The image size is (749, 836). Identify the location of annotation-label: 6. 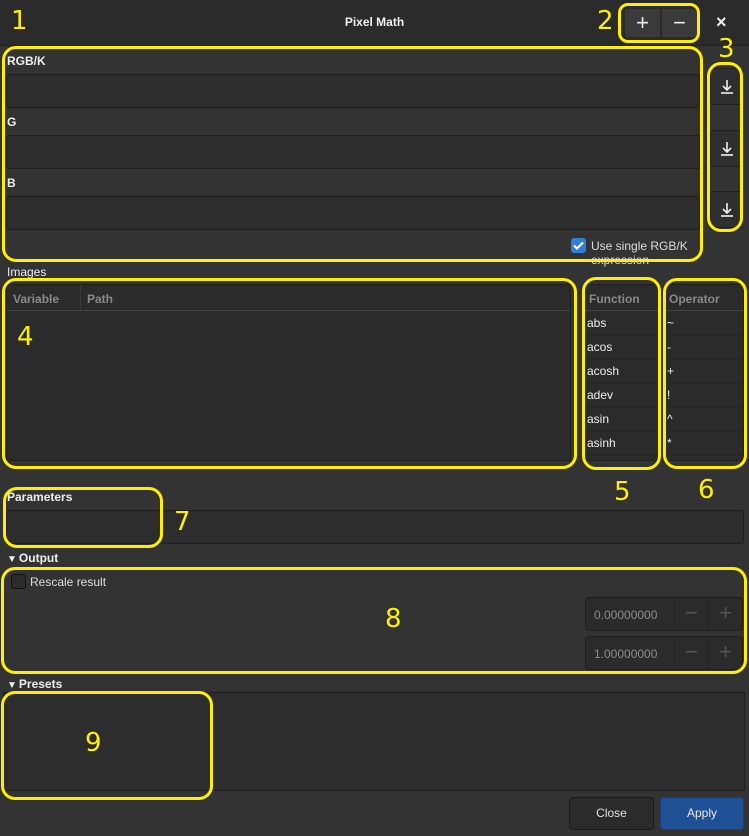
(706, 490).